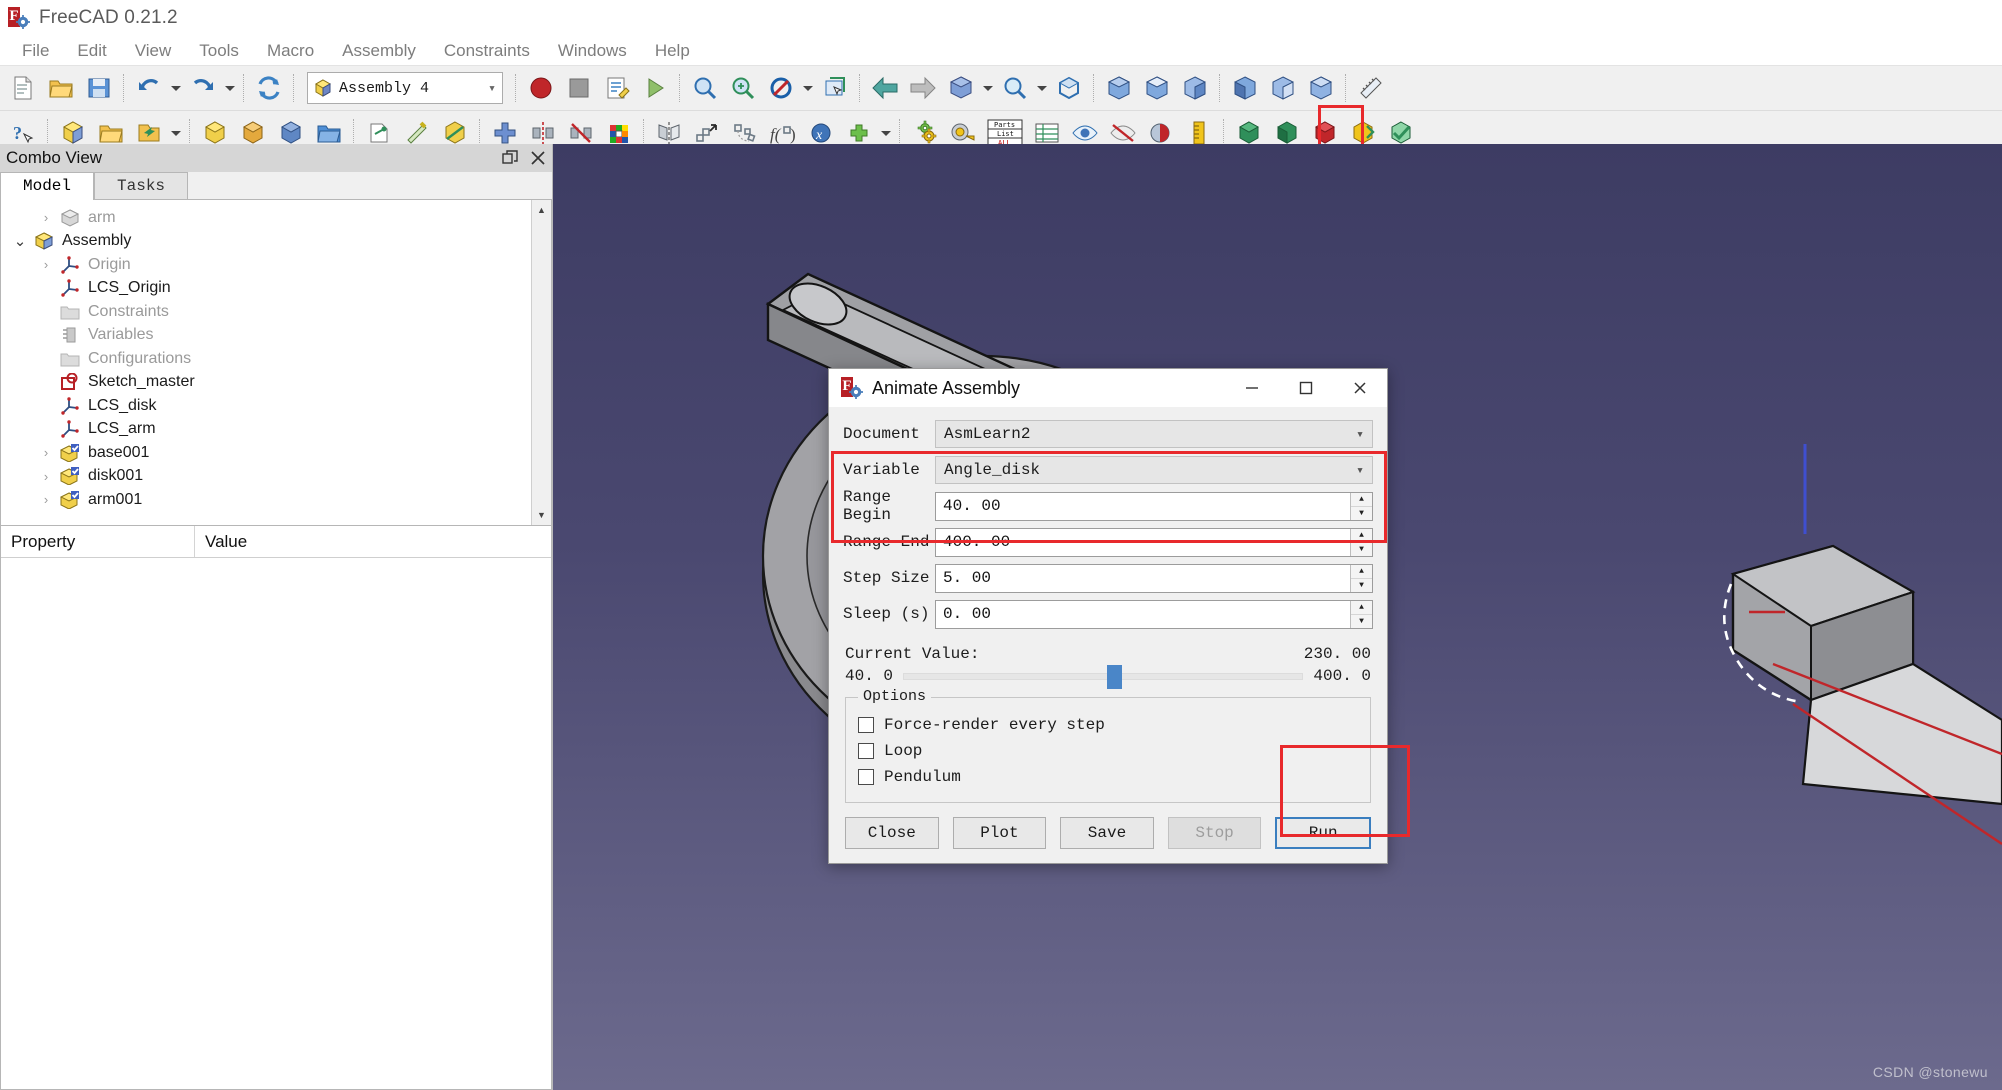  Describe the element at coordinates (203, 88) in the screenshot. I see `redo-button` at that location.